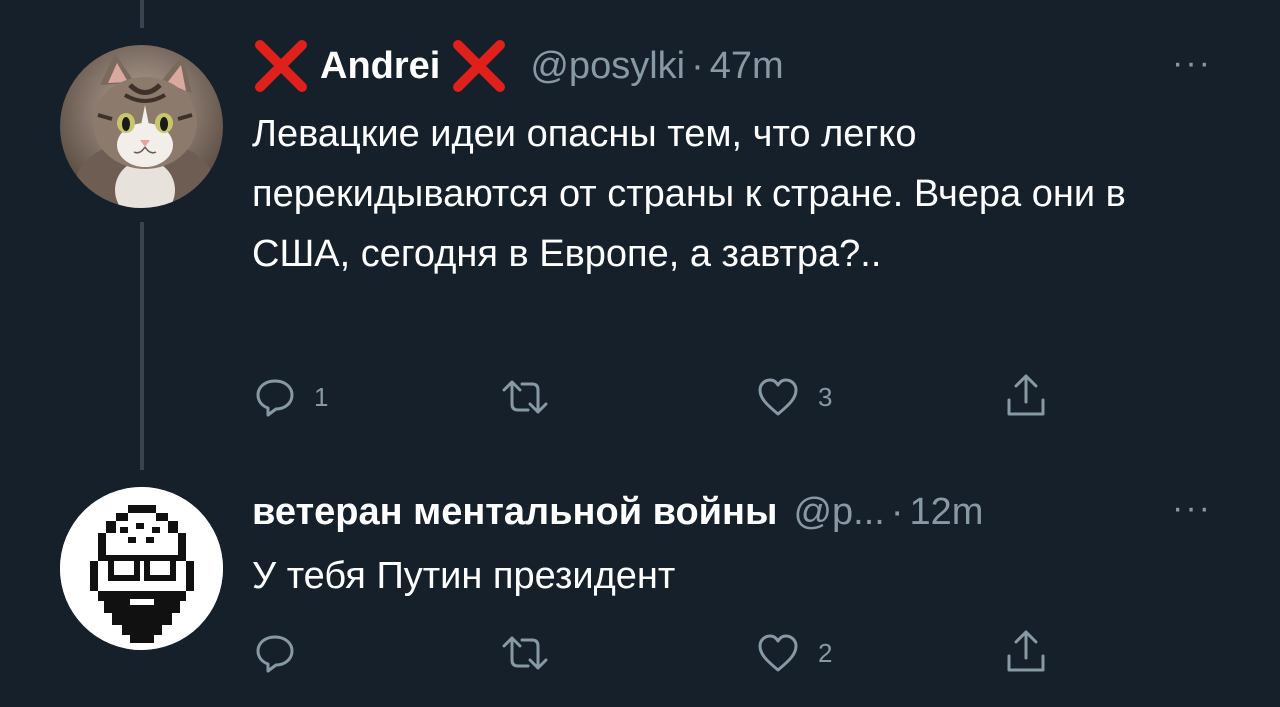 The width and height of the screenshot is (1280, 707). I want to click on tweet-header: ветеран ментальной войны @p... · 12m, so click(617, 512).